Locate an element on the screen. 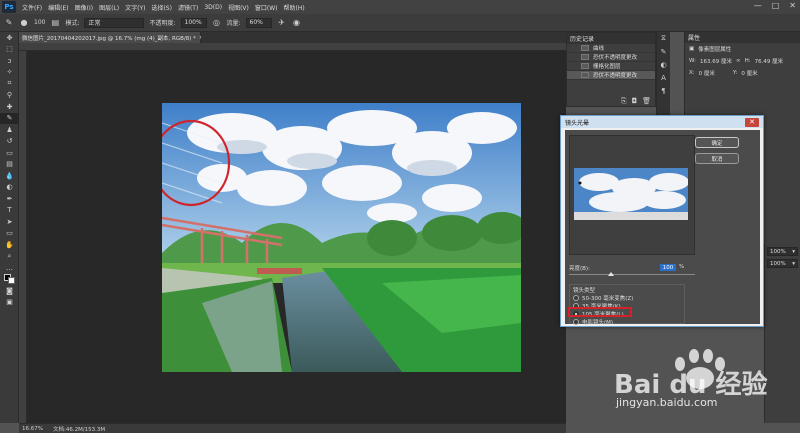 This screenshot has height=433, width=800. pen-tool-icon: ✒ is located at coordinates (9, 199).